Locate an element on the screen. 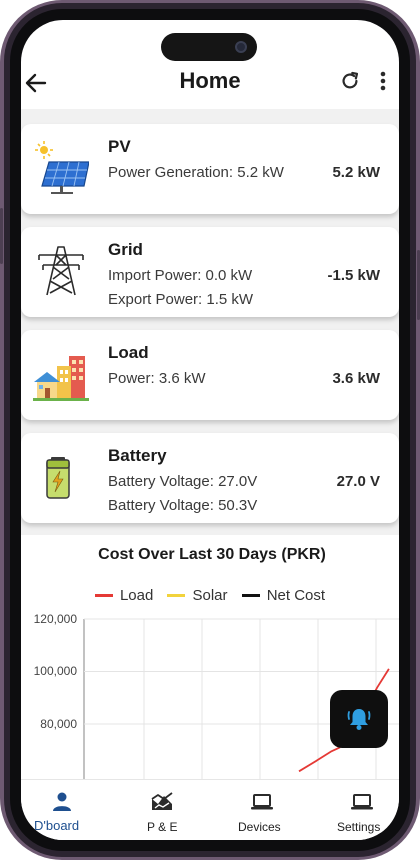 The height and width of the screenshot is (860, 420). refresh-icon is located at coordinates (350, 81).